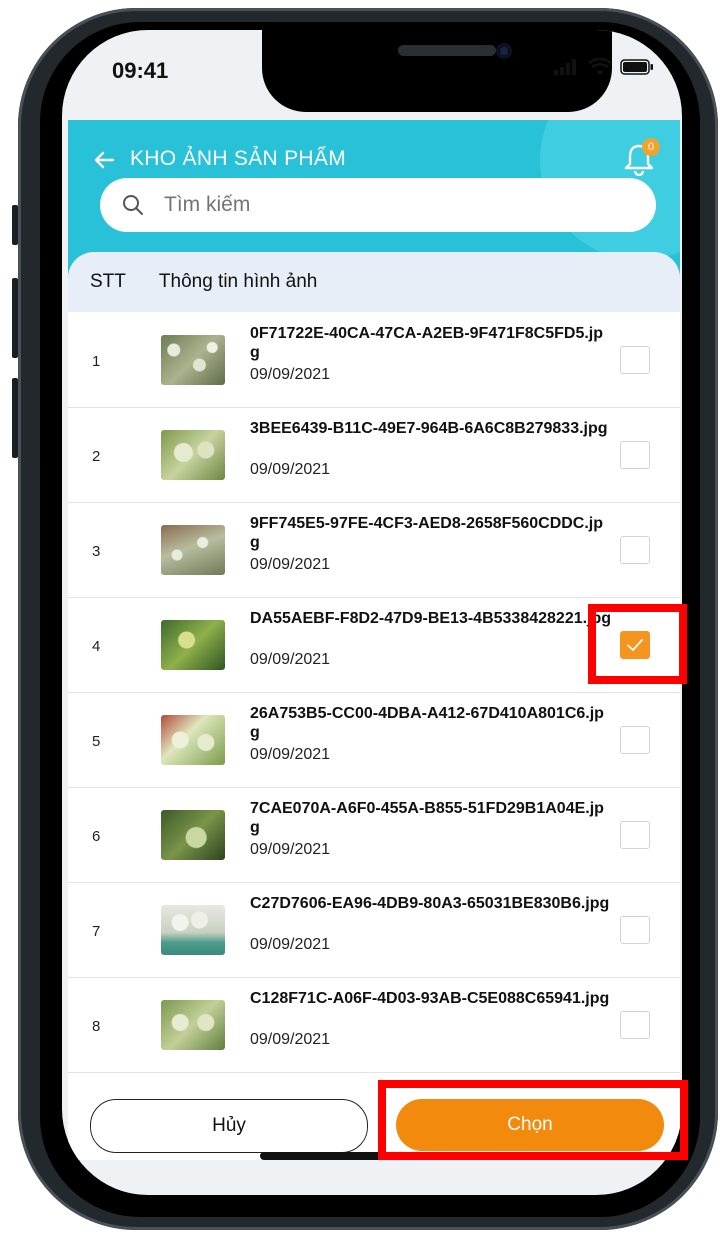  Describe the element at coordinates (133, 205) in the screenshot. I see `search-icon` at that location.